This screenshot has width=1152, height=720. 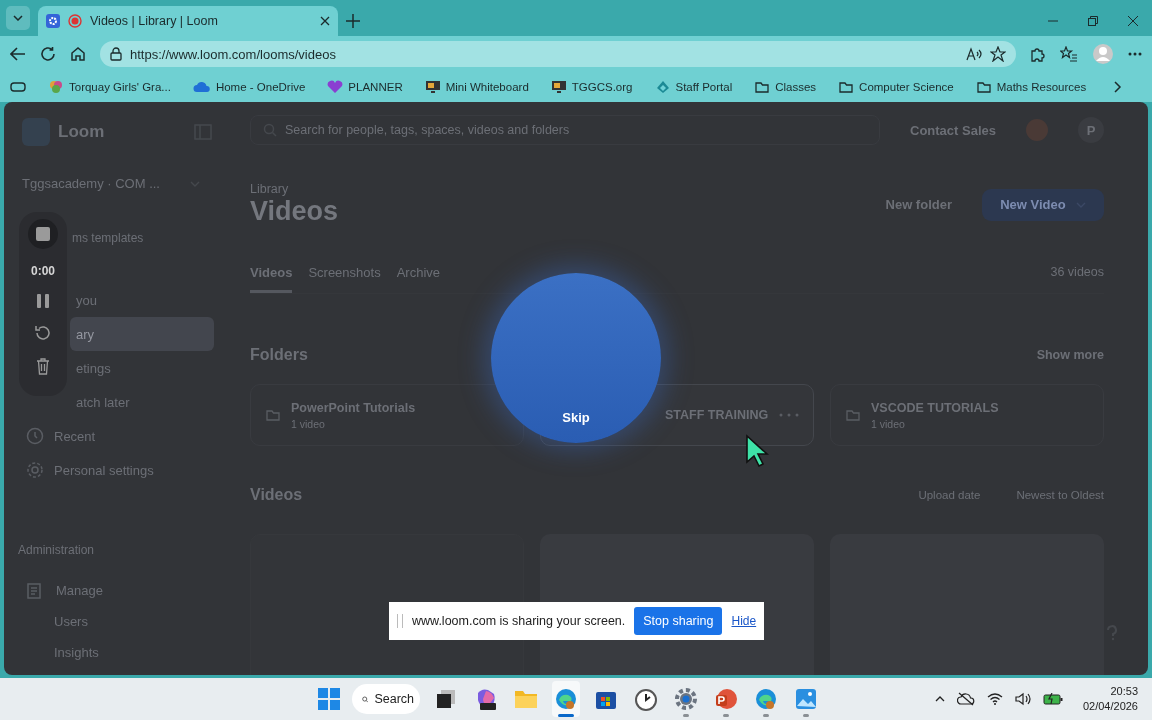 I want to click on folder-name: VSCODE TUTORIALS, so click(x=935, y=407).